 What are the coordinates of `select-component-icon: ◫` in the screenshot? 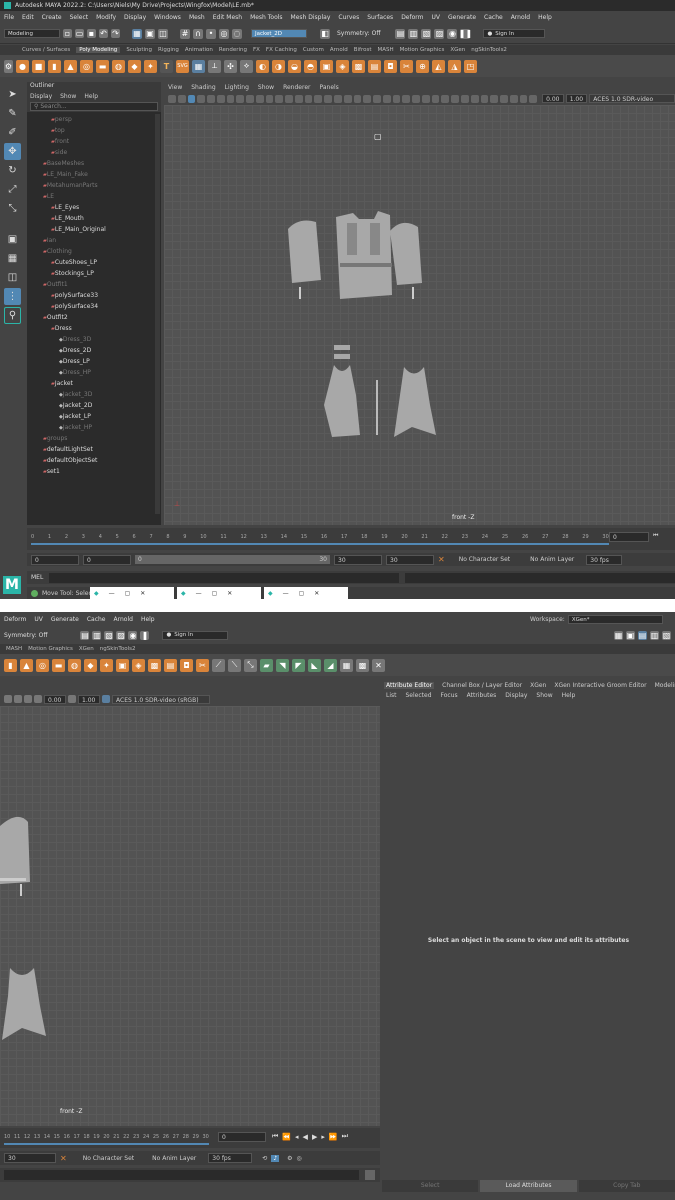 It's located at (163, 33).